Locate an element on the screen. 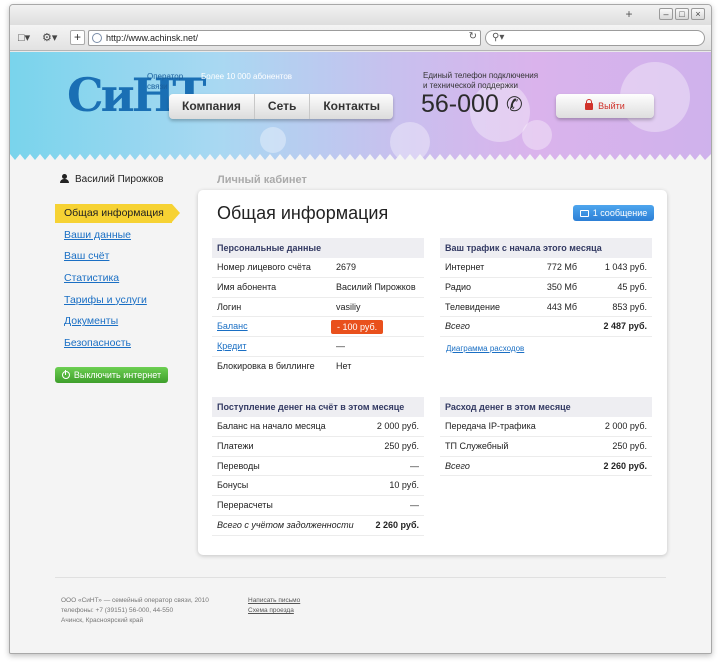 The image size is (720, 663). row-value: 2 000 руб. is located at coordinates (625, 426).